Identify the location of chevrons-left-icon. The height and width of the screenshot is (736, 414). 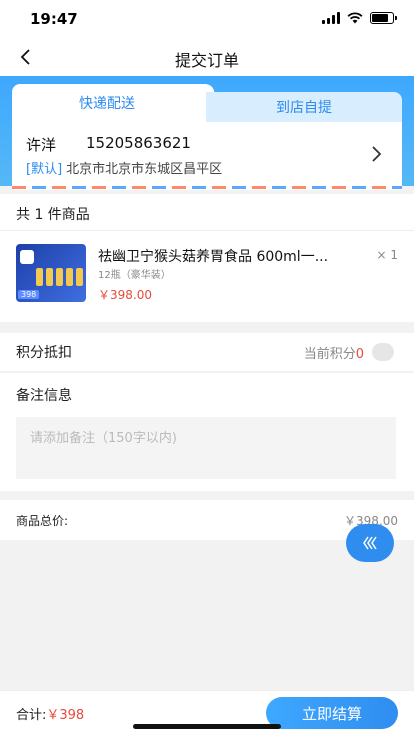
(370, 543).